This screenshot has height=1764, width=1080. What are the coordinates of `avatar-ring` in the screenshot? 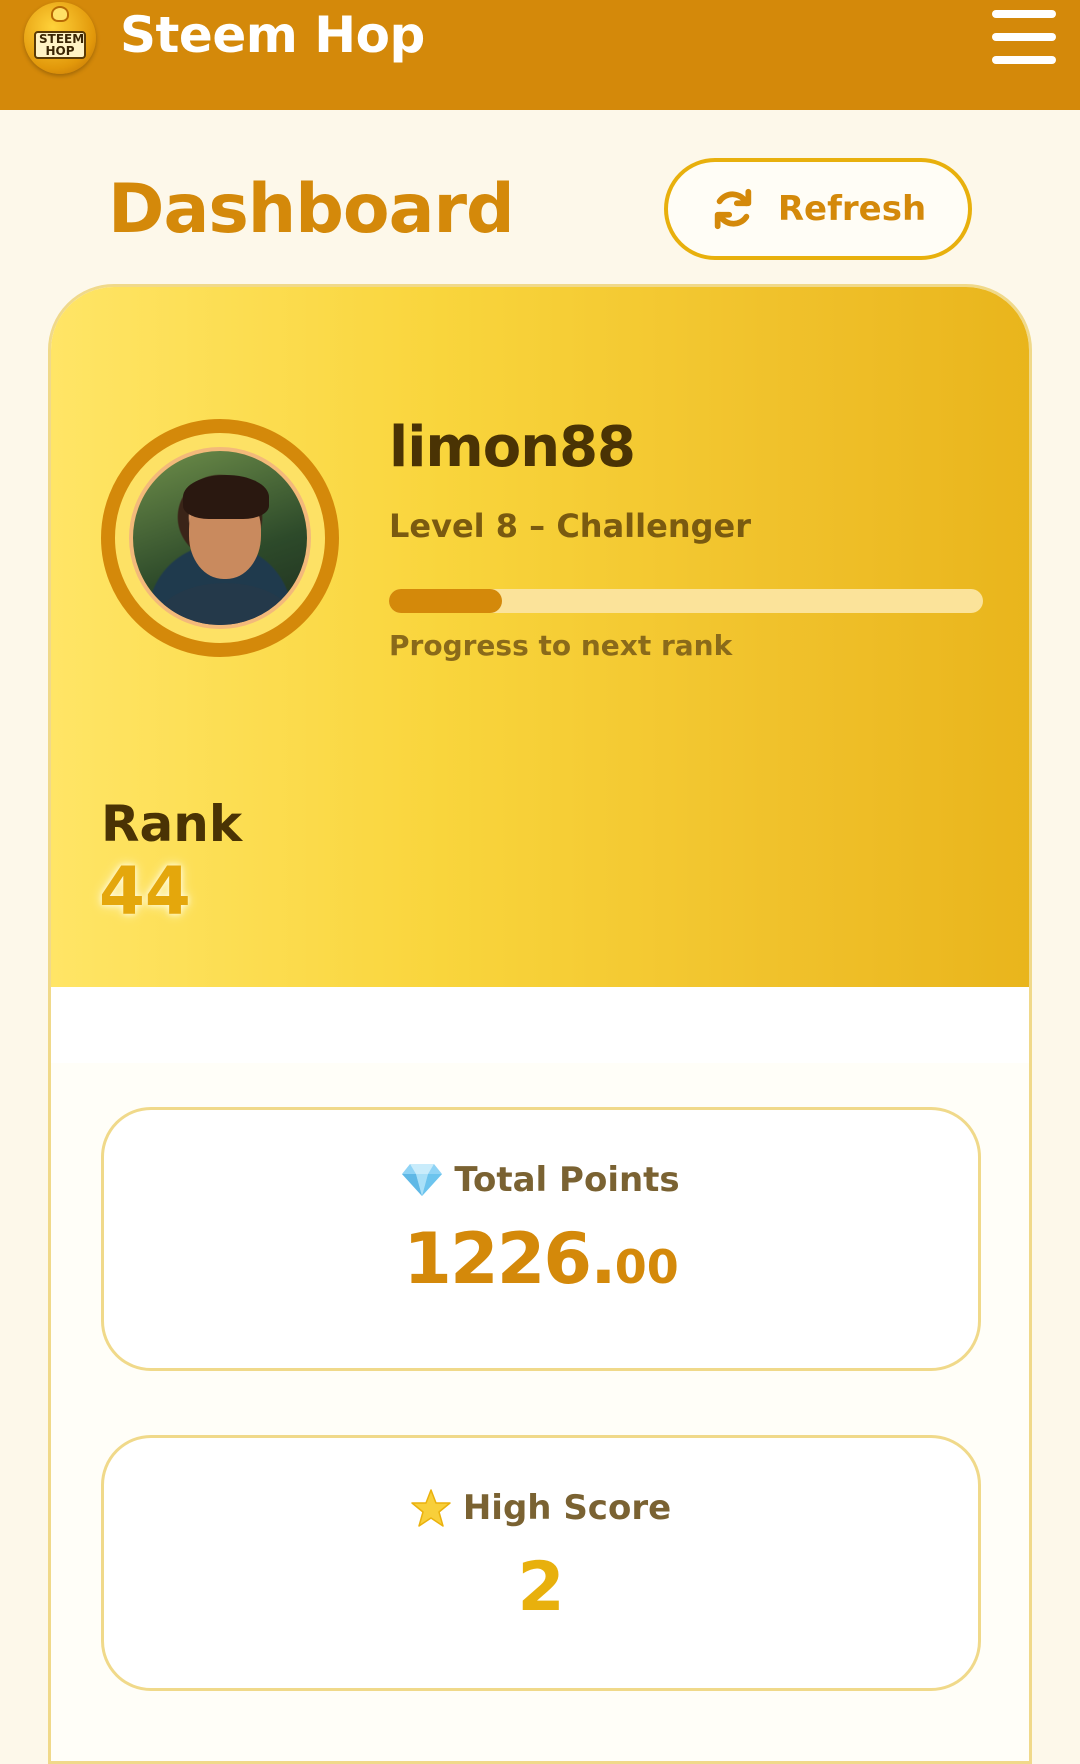 It's located at (220, 538).